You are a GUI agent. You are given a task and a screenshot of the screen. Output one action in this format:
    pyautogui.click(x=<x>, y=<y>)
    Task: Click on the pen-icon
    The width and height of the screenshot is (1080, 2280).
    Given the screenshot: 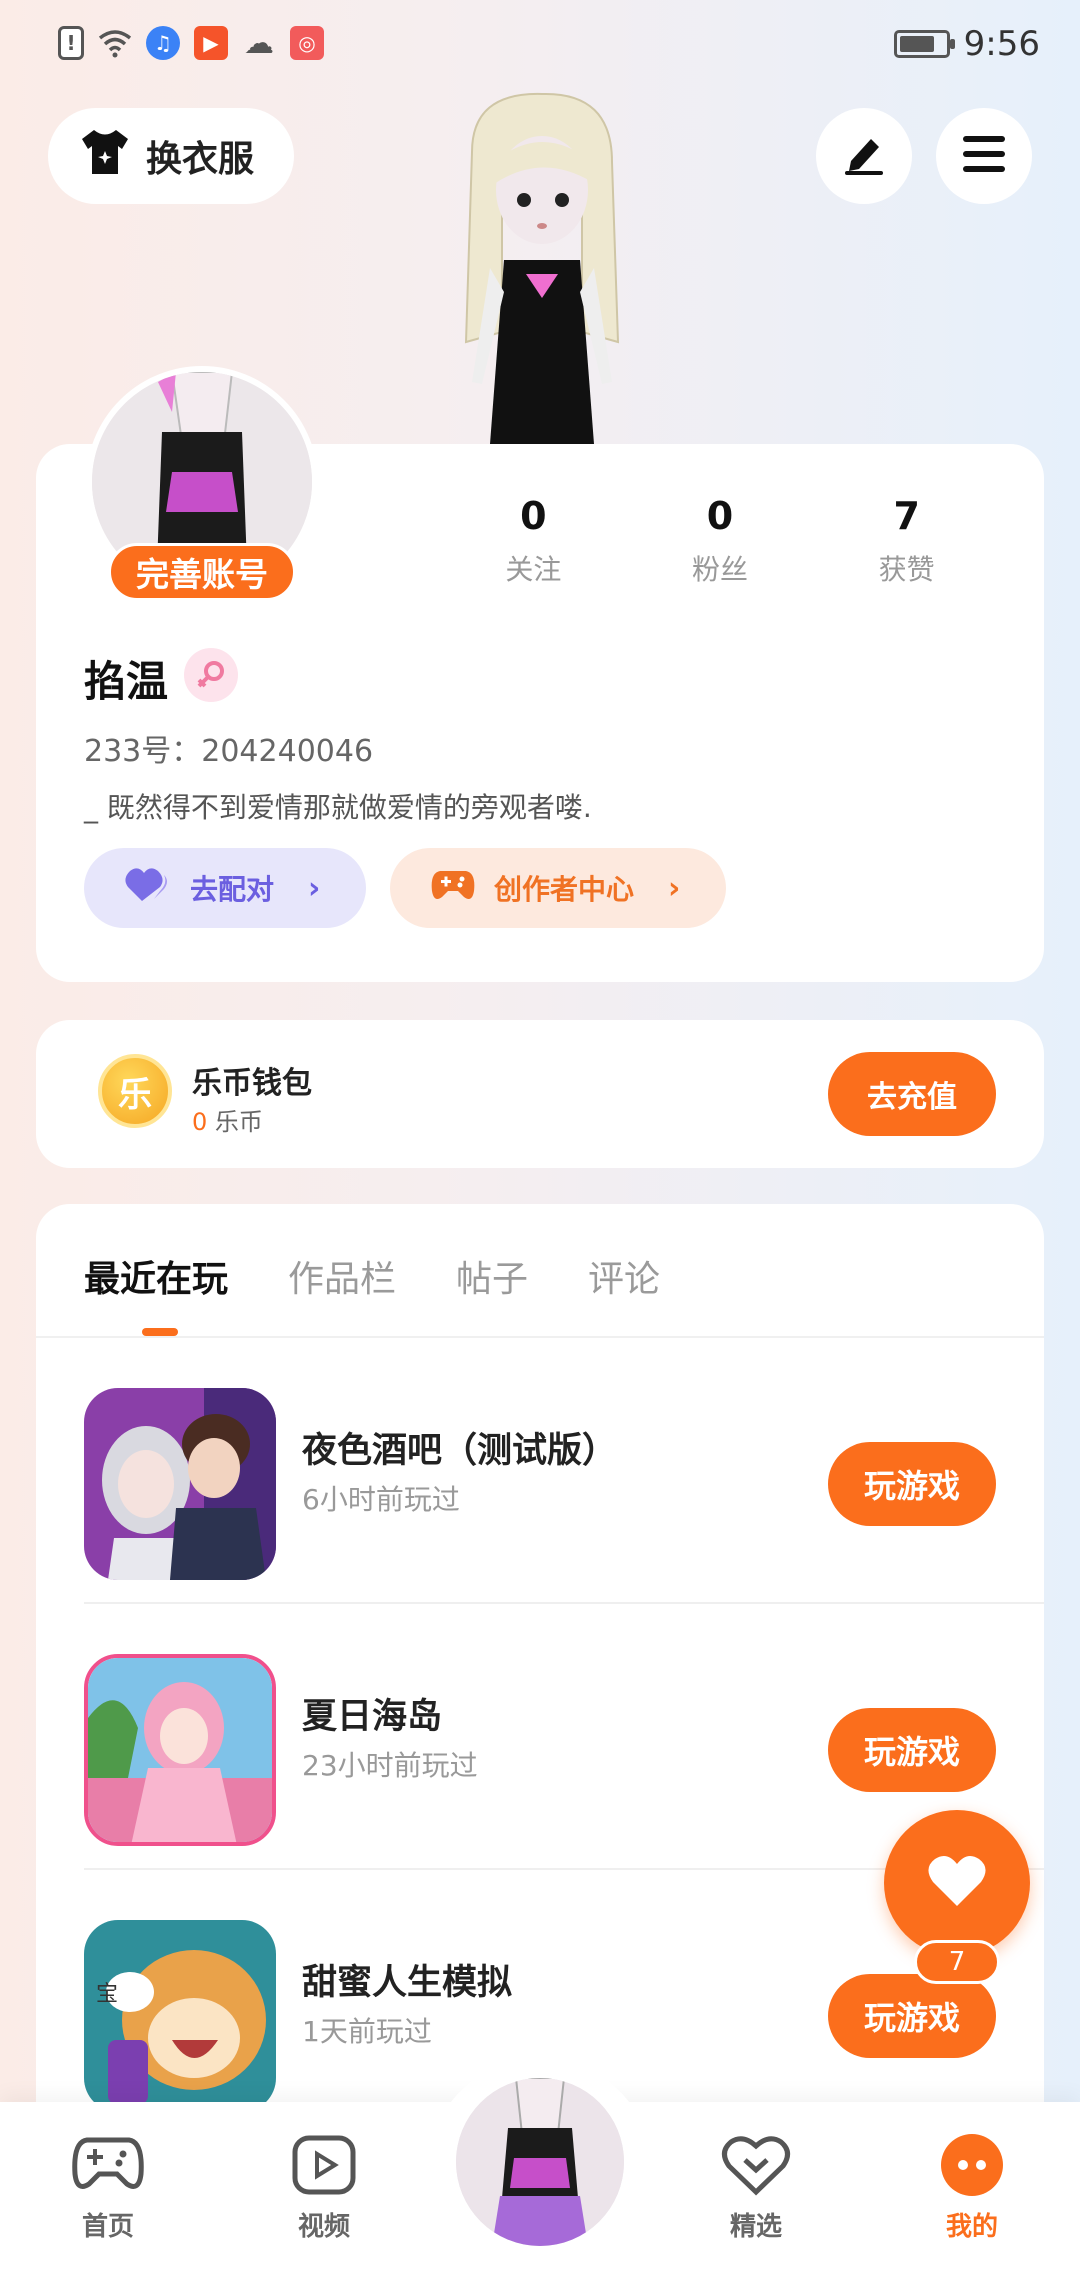 What is the action you would take?
    pyautogui.click(x=864, y=156)
    